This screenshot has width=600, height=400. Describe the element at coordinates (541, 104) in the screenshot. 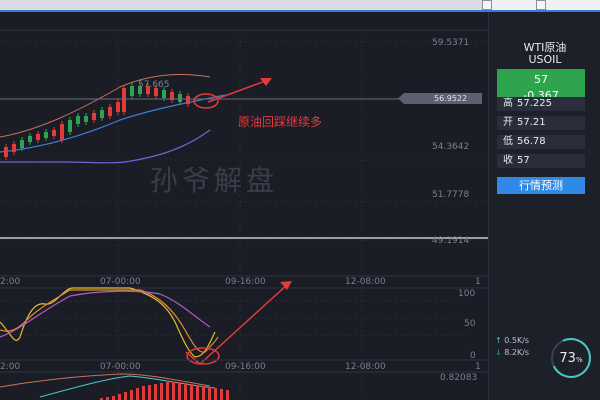

I see `stat-high: 高 57.225` at that location.